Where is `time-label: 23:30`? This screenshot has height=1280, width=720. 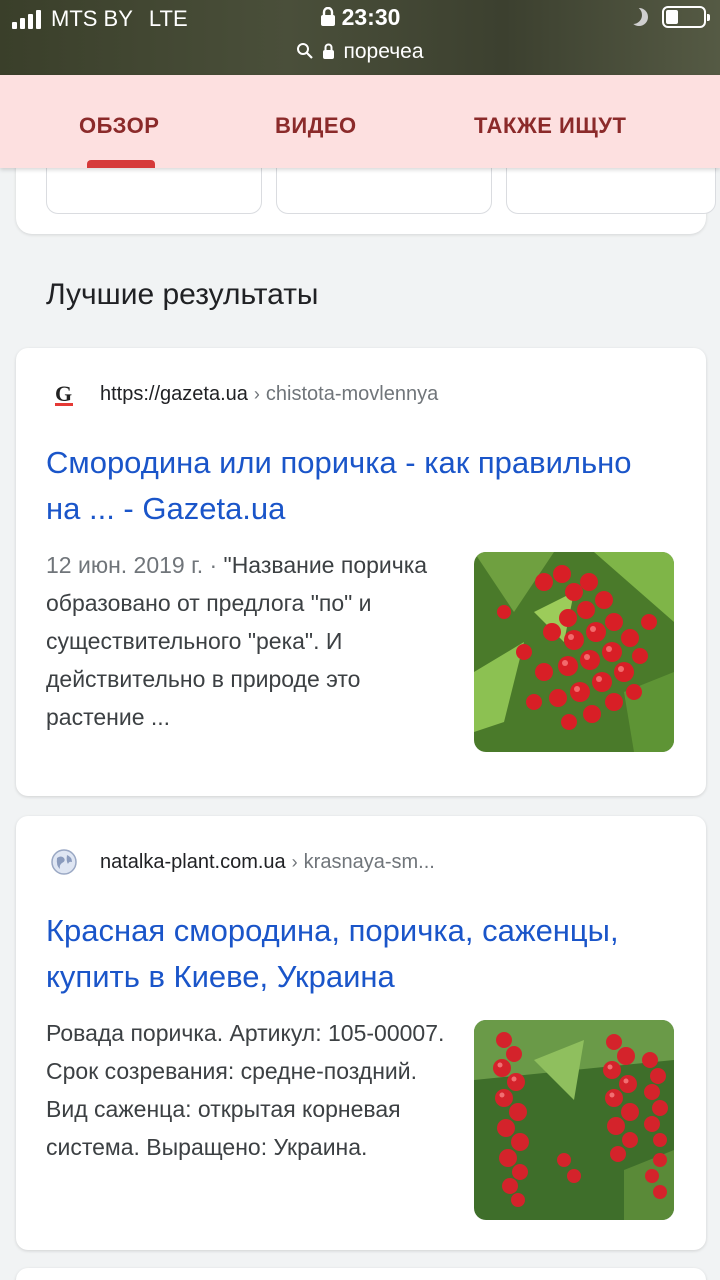 time-label: 23:30 is located at coordinates (371, 17).